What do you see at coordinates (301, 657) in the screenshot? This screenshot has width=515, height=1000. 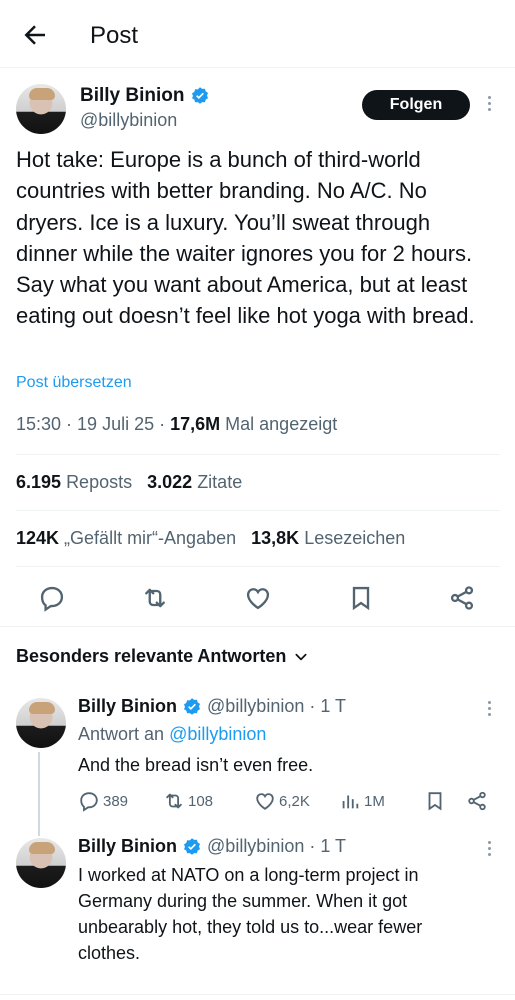 I see `chevron-down-icon` at bounding box center [301, 657].